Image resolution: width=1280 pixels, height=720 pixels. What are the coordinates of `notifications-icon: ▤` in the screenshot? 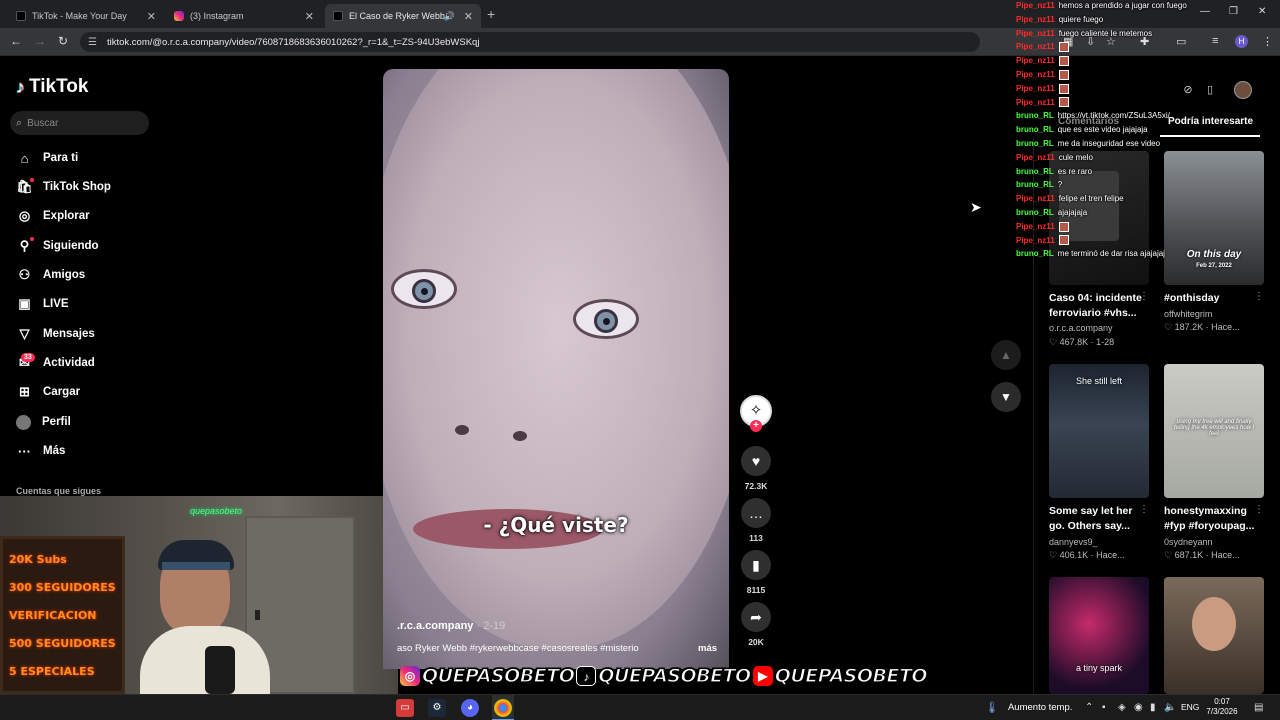 It's located at (1258, 707).